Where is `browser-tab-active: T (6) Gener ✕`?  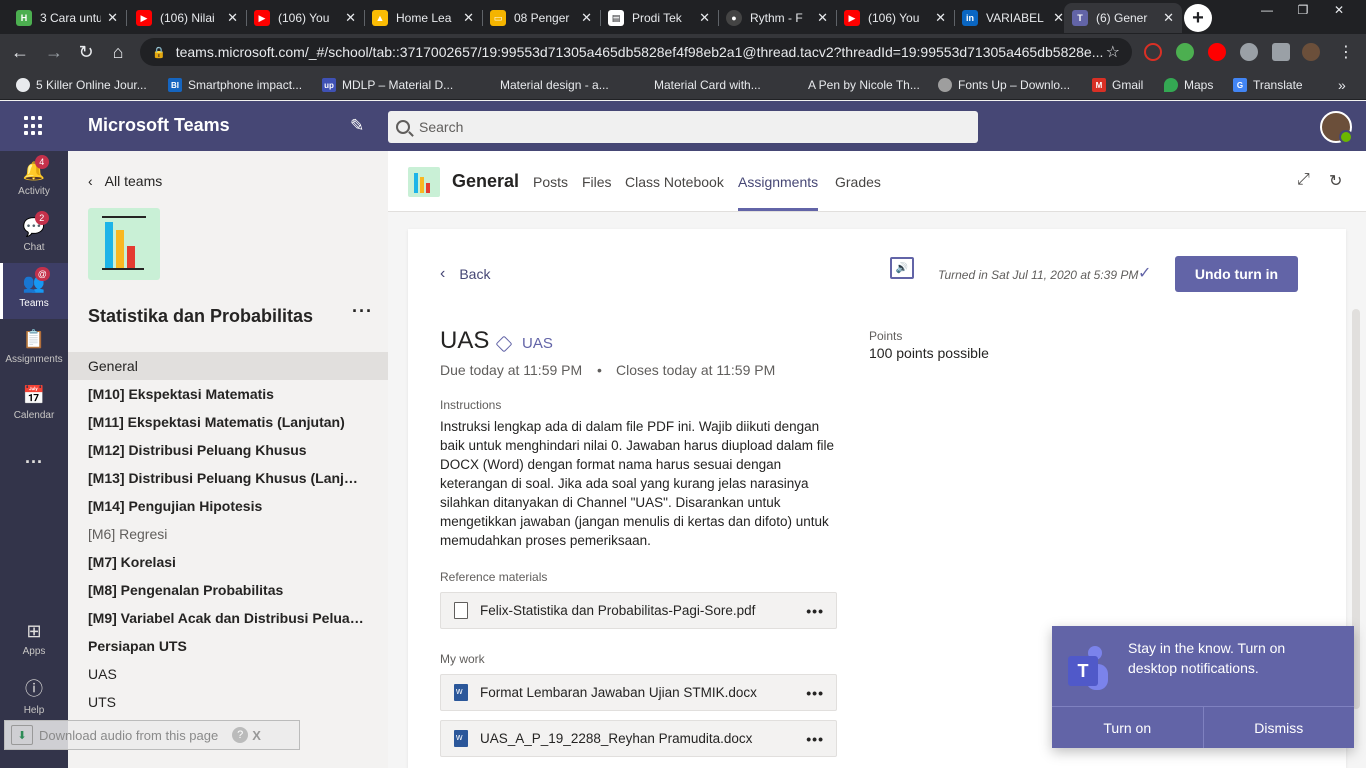
browser-tab-active: T (6) Gener ✕ is located at coordinates (1123, 18).